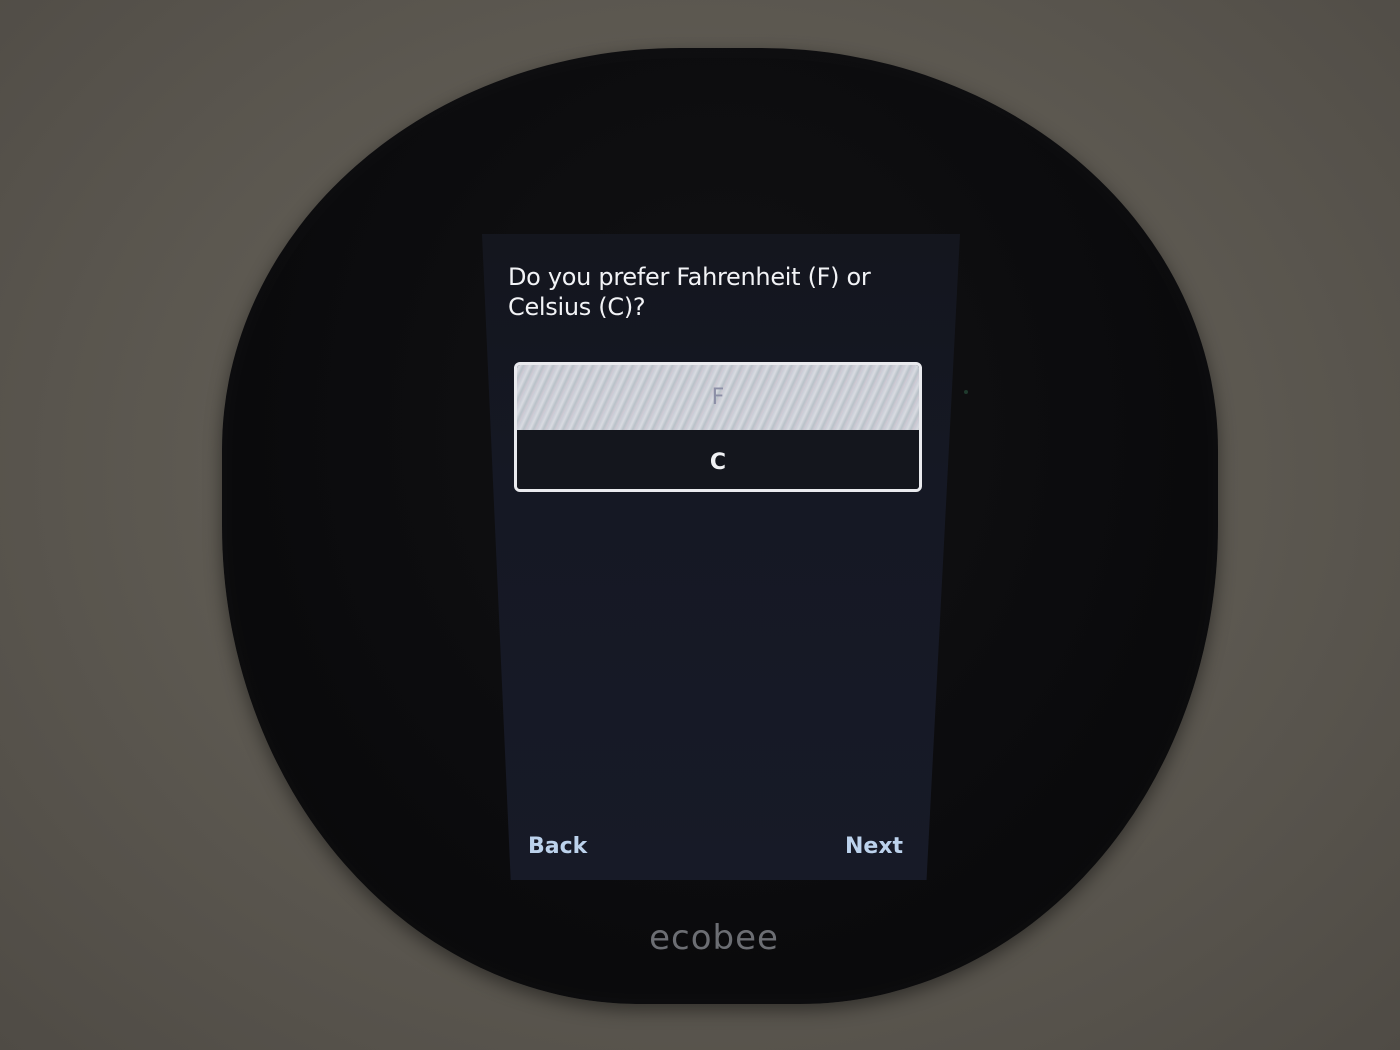 The height and width of the screenshot is (1050, 1400). What do you see at coordinates (874, 846) in the screenshot?
I see `next-button: Next` at bounding box center [874, 846].